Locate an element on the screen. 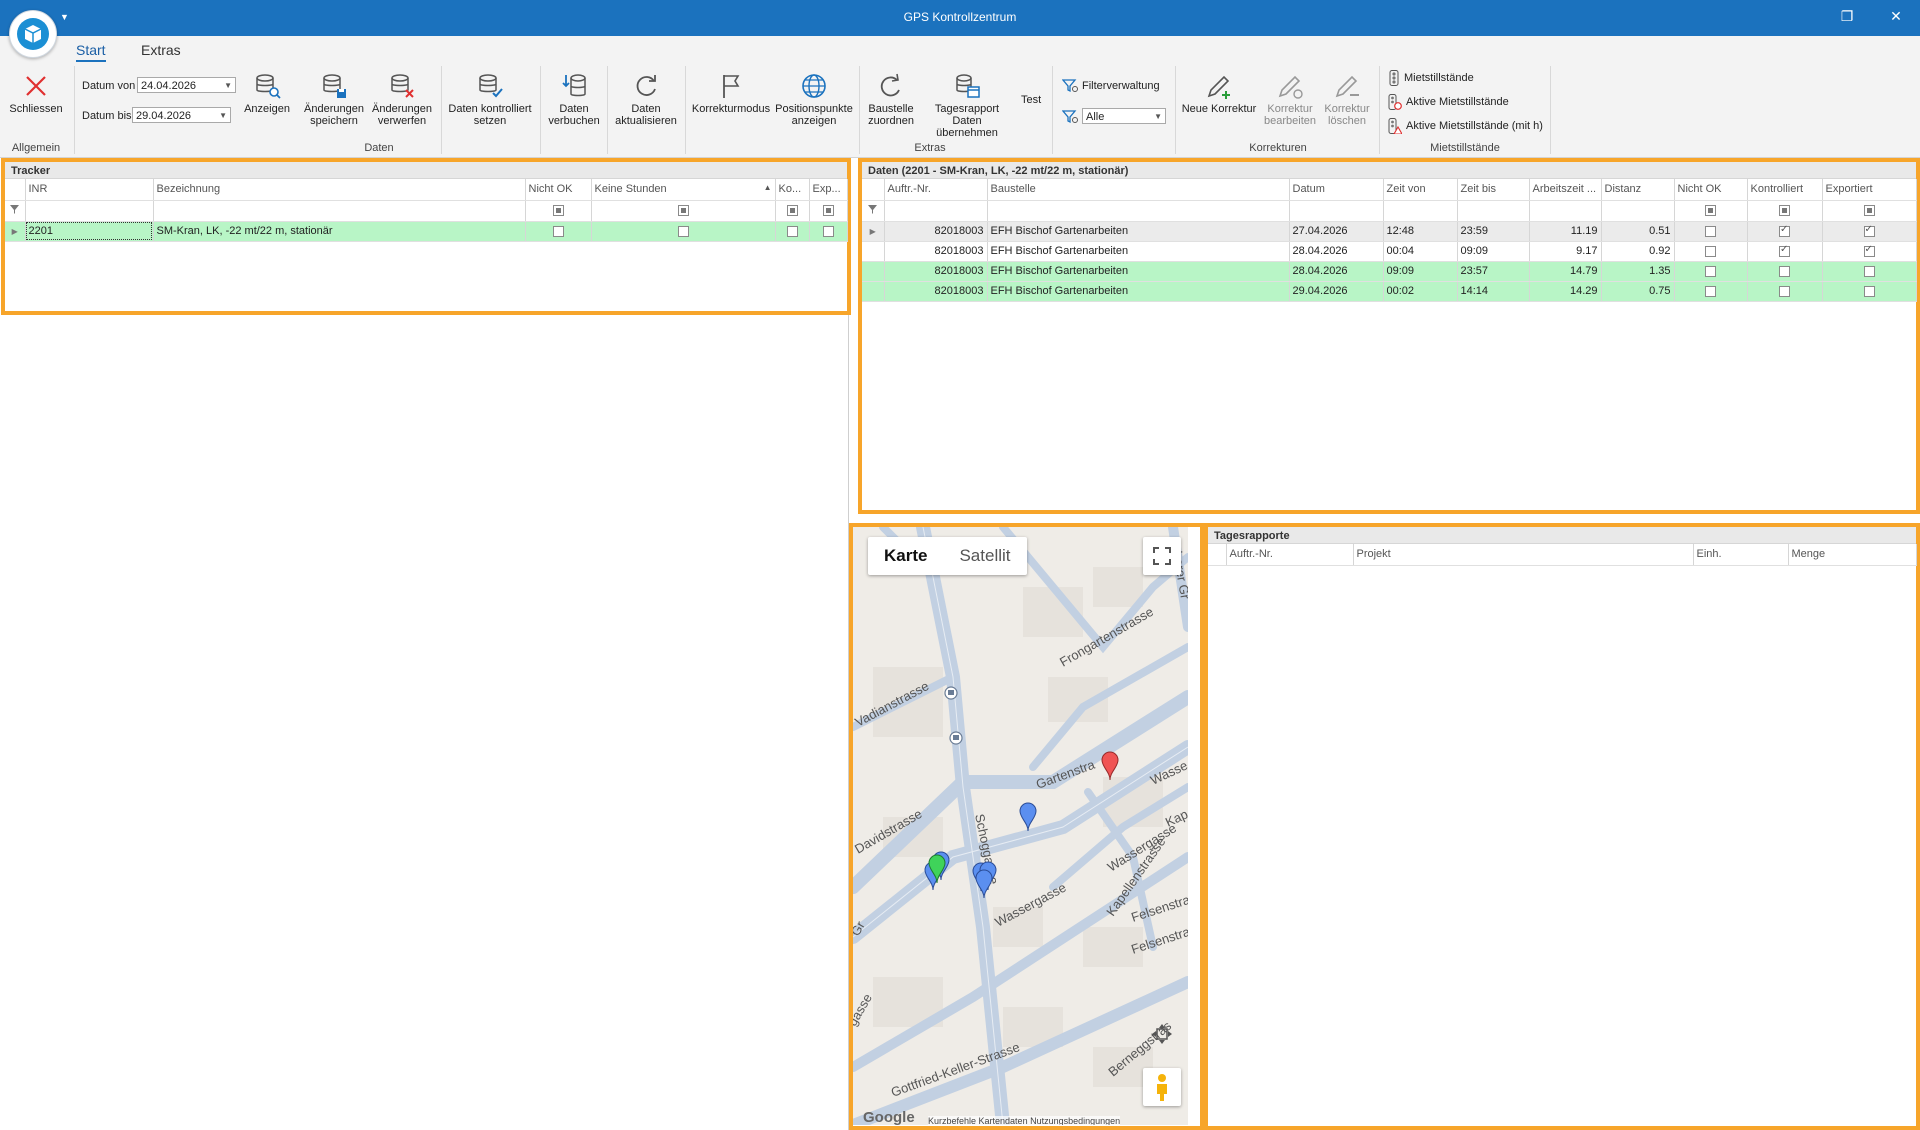  col-inr: INR is located at coordinates (89, 190).